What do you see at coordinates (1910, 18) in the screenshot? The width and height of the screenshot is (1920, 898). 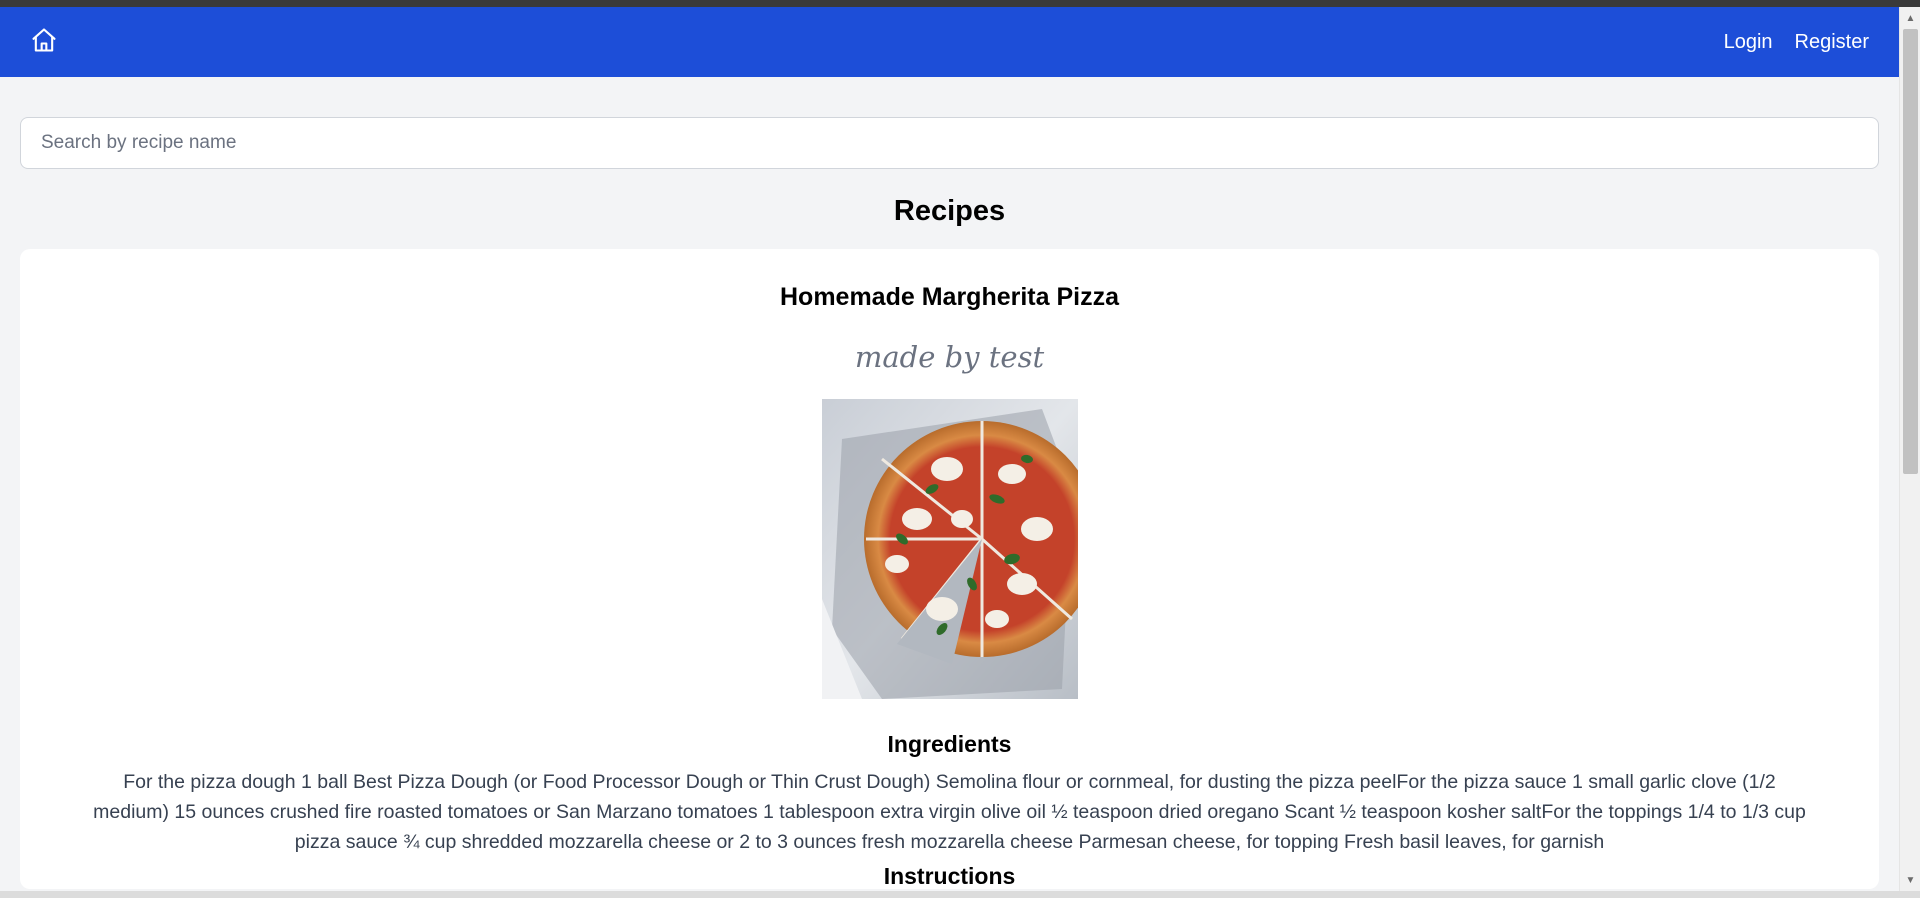 I see `scroll-up-arrow-icon: ▲` at bounding box center [1910, 18].